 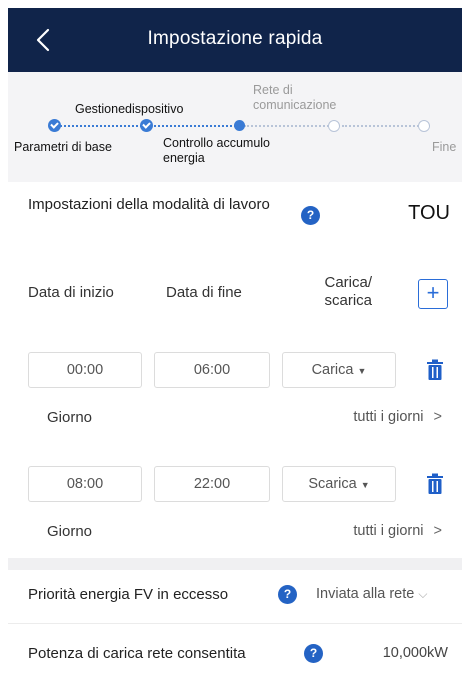 I want to click on pv-priority-label: Priorità energia FV in eccesso, so click(x=128, y=594).